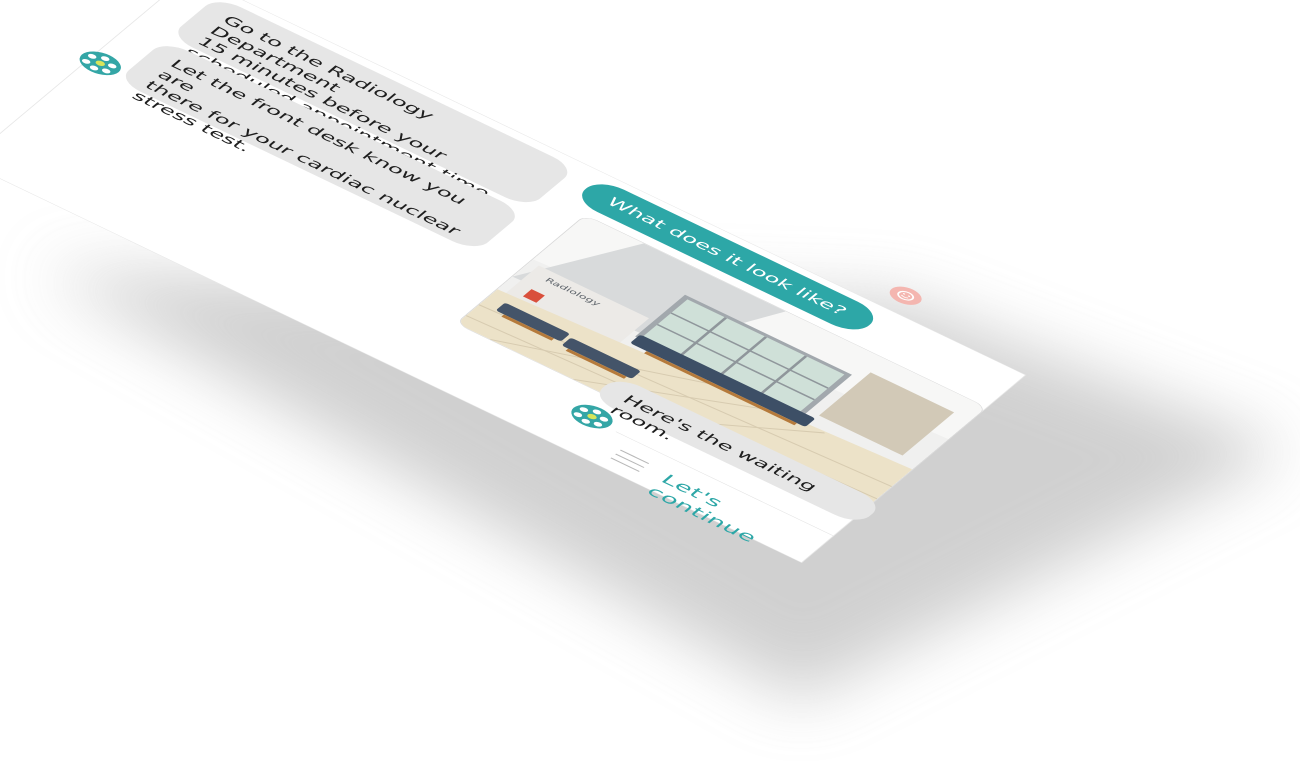 The height and width of the screenshot is (772, 1300). I want to click on hamburger-menu-icon, so click(630, 461).